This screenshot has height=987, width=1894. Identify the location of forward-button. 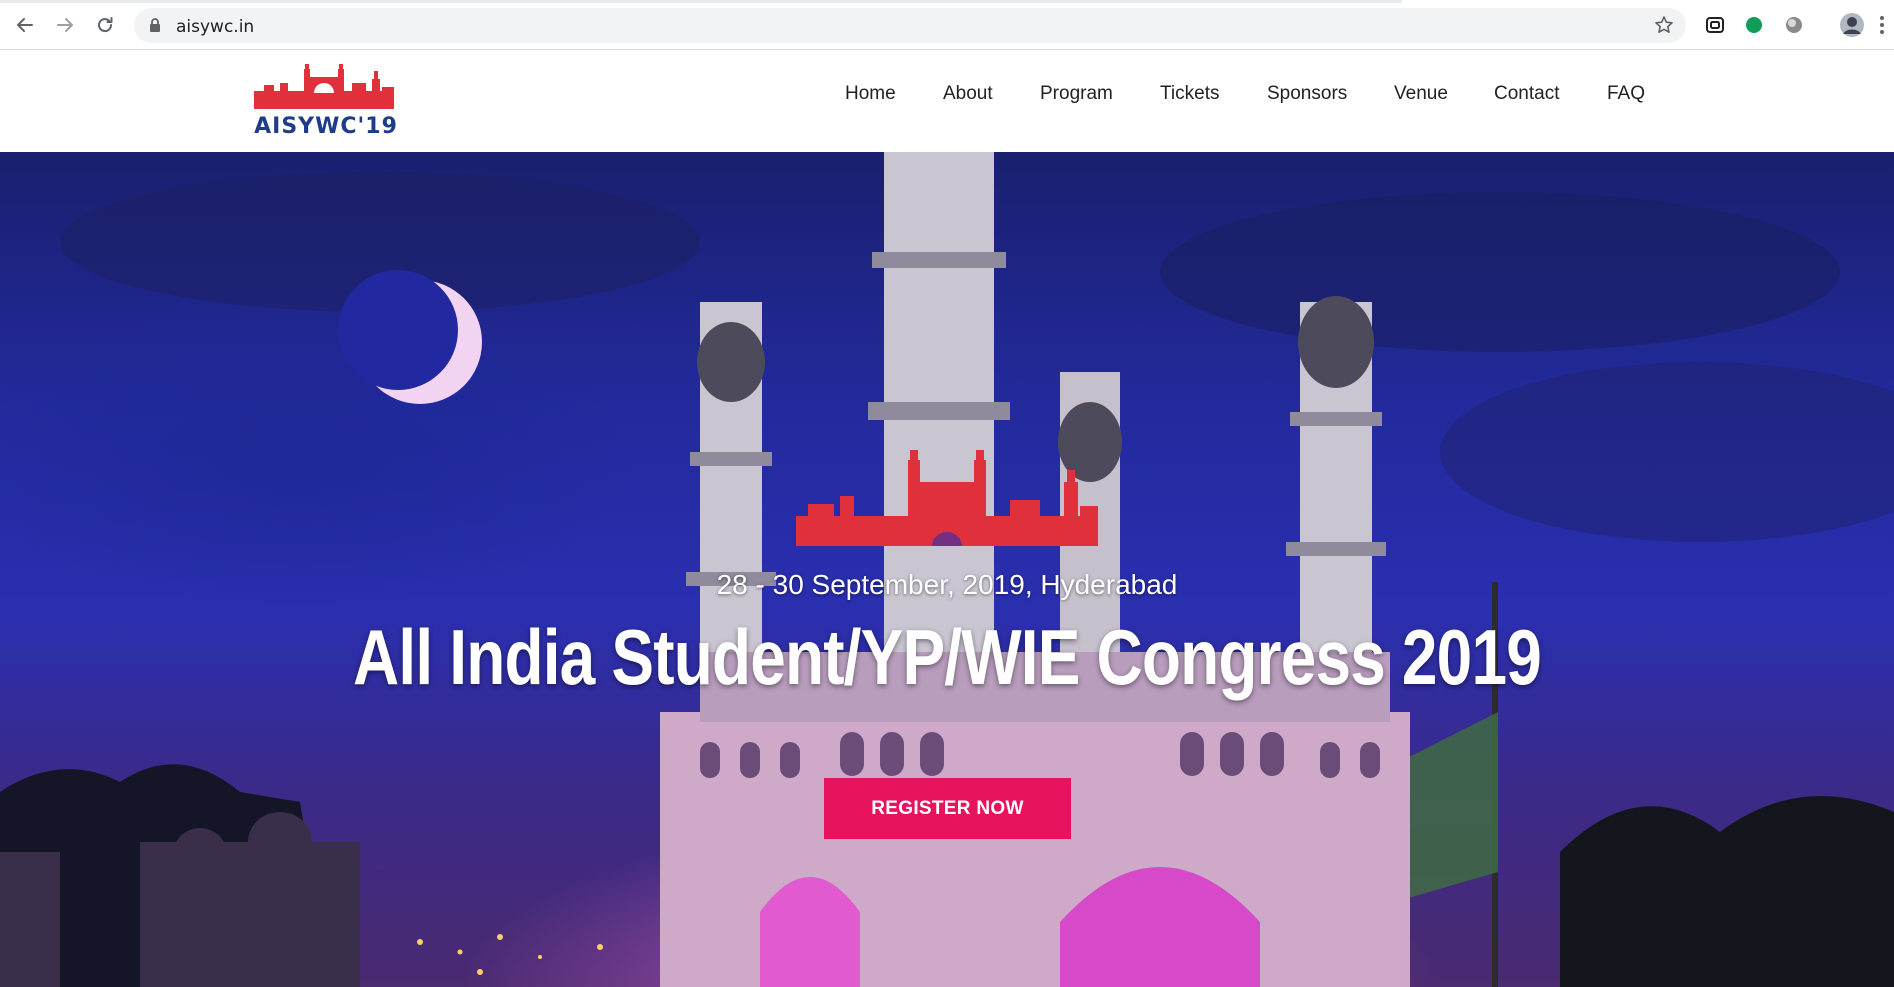
(65, 25).